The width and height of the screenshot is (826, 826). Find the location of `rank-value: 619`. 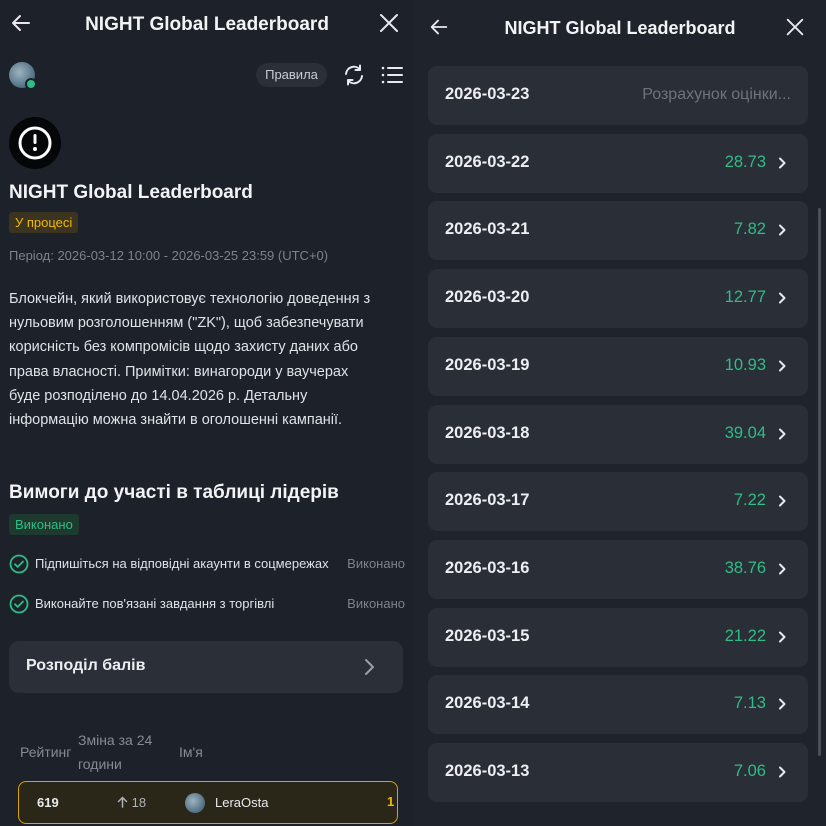

rank-value: 619 is located at coordinates (48, 802).